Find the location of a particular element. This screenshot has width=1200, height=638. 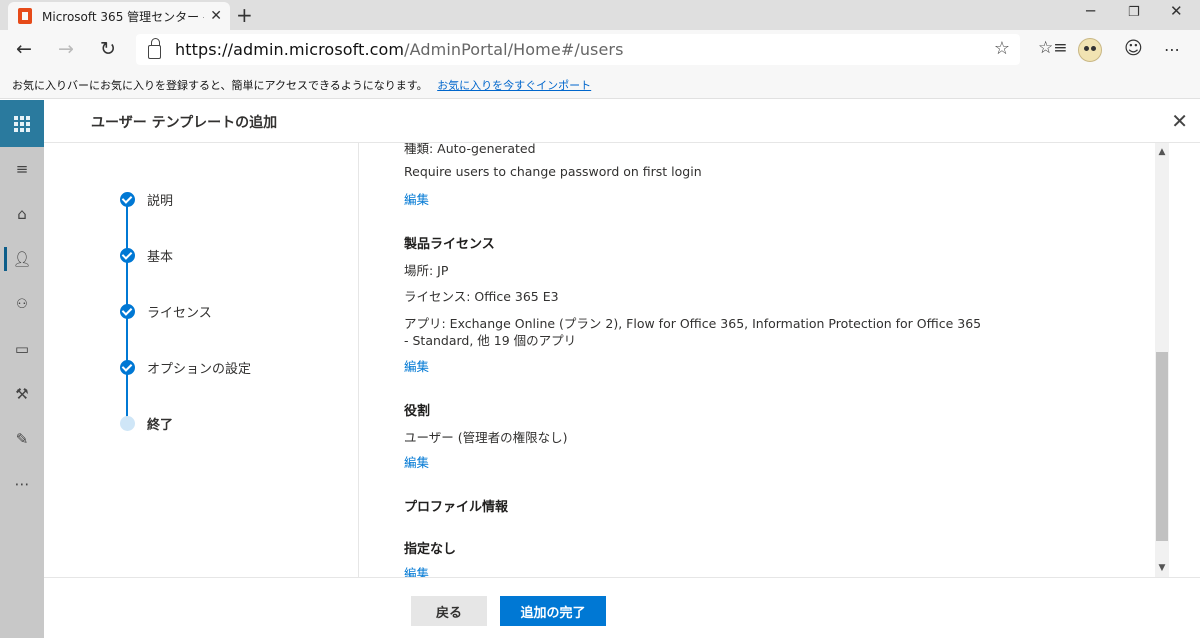

billing-card-icon: ▭ is located at coordinates (22, 349).